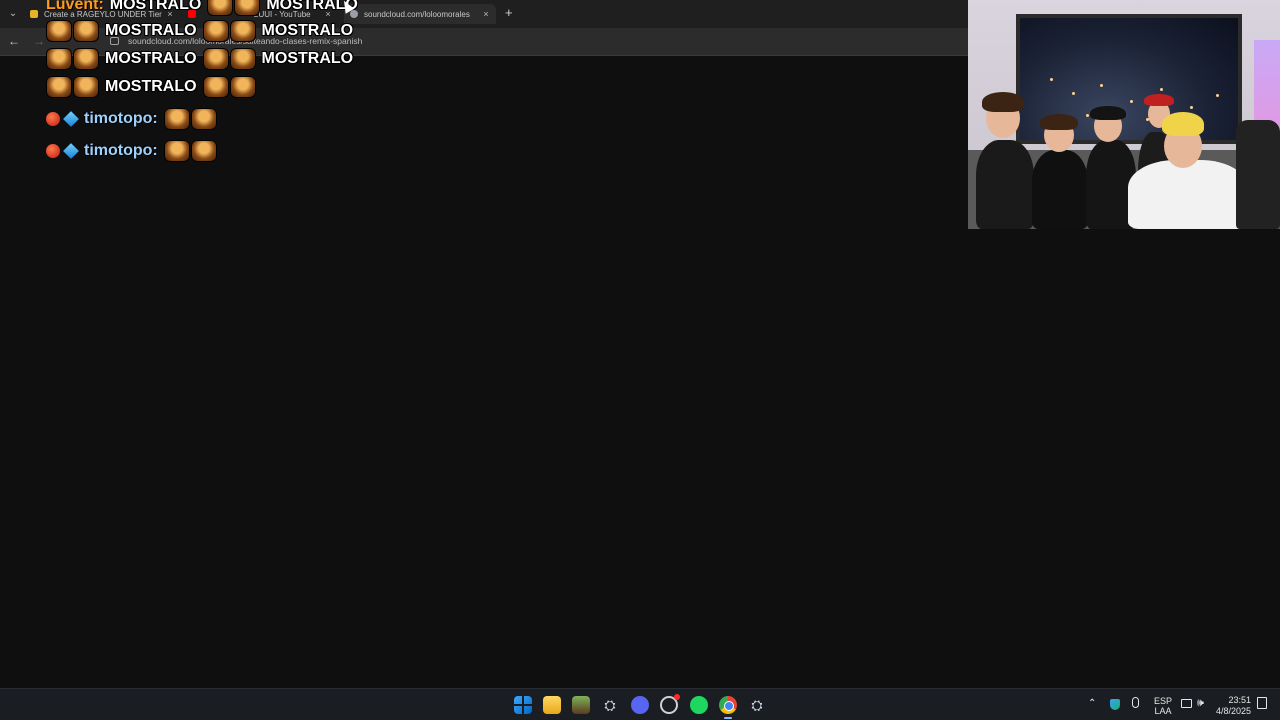 The height and width of the screenshot is (720, 1280). What do you see at coordinates (1186, 703) in the screenshot?
I see `network-icon` at bounding box center [1186, 703].